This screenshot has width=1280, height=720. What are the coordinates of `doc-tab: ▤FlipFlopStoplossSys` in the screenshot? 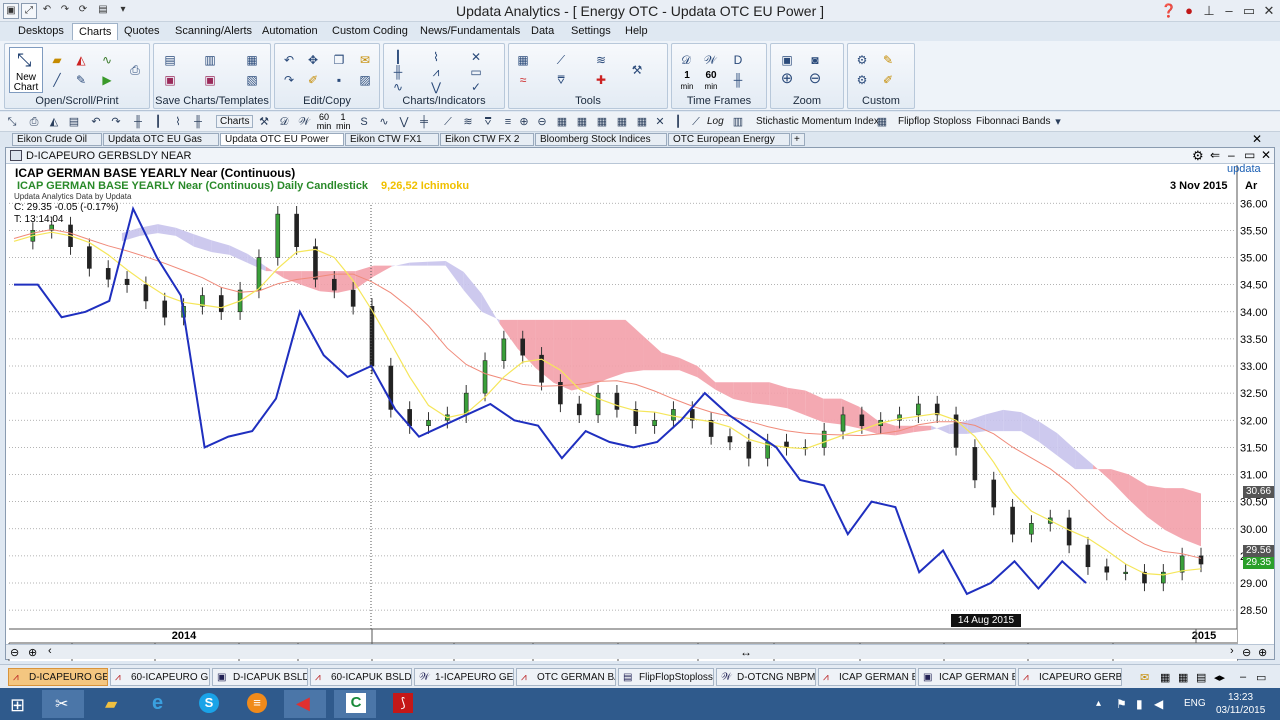 It's located at (666, 677).